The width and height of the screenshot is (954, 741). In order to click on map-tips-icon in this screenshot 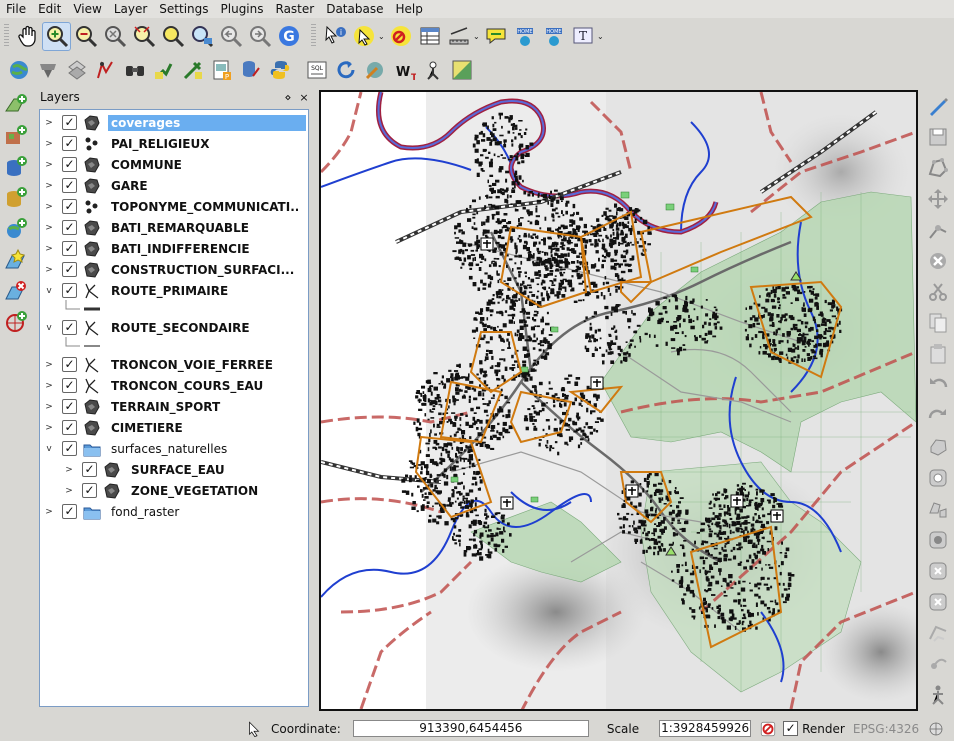, I will do `click(495, 36)`.